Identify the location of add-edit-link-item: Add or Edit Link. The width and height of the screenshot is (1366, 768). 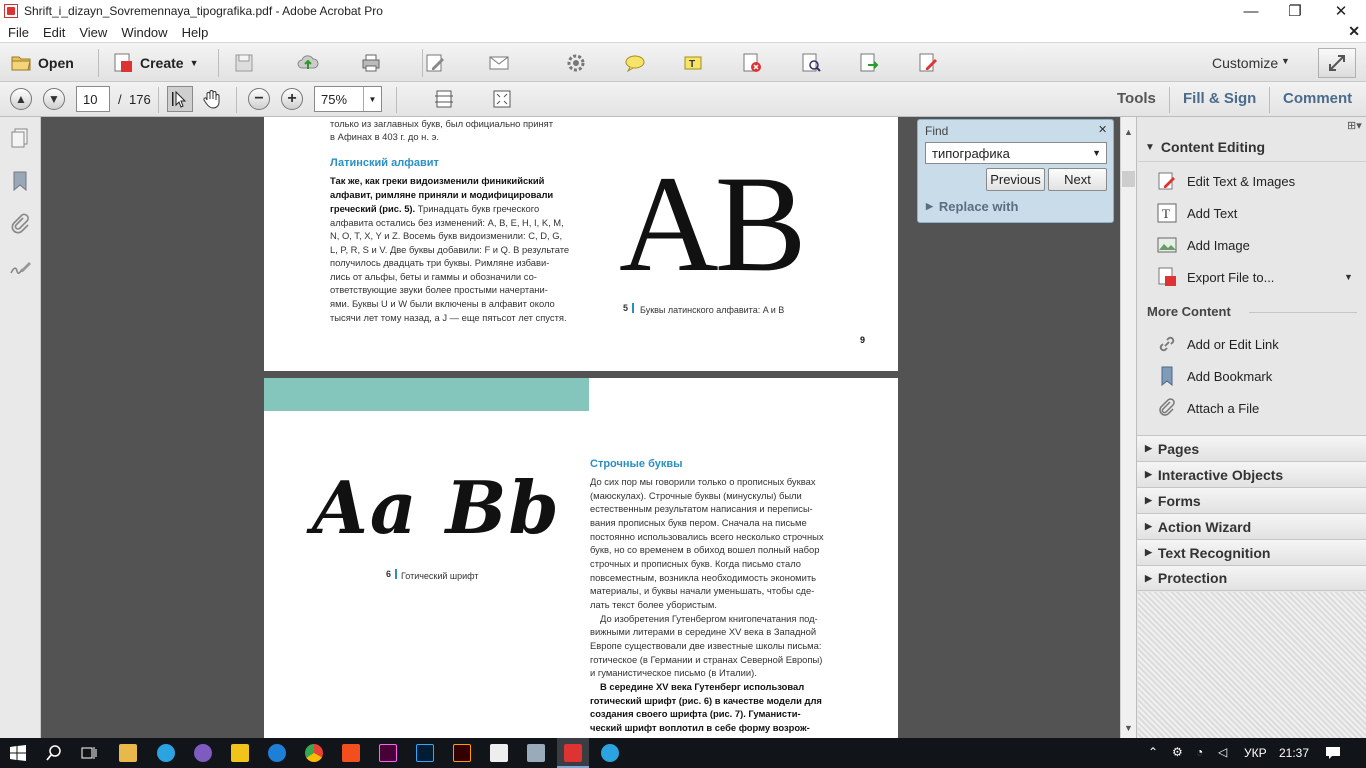
(1218, 344).